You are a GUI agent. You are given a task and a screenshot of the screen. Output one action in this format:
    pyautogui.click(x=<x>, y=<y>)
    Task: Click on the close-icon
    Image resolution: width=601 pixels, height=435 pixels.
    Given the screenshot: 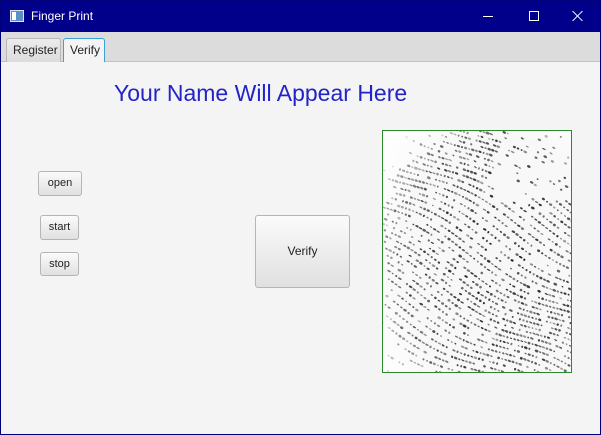 What is the action you would take?
    pyautogui.click(x=578, y=16)
    